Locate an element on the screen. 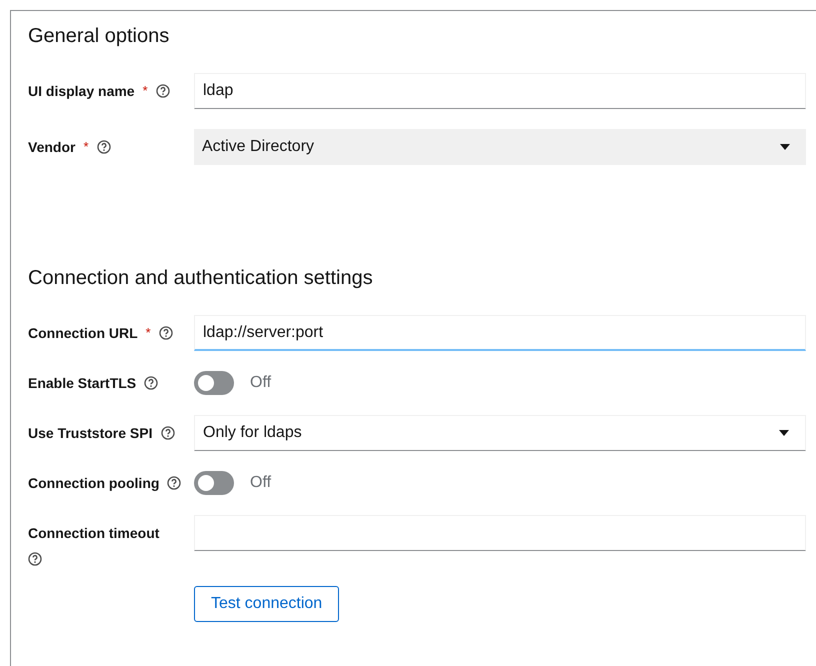  field-label: Vendor is located at coordinates (52, 147).